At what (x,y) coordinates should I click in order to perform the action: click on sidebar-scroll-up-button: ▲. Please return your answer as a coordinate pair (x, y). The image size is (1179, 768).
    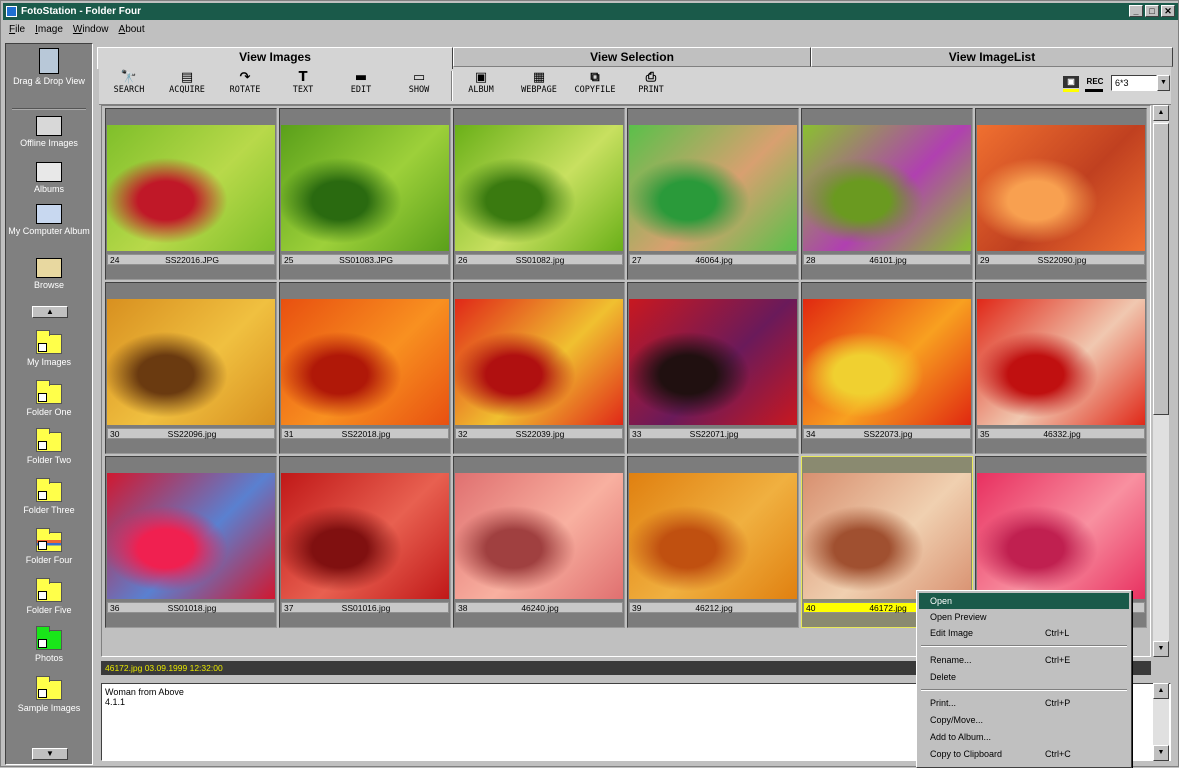
    Looking at the image, I should click on (50, 312).